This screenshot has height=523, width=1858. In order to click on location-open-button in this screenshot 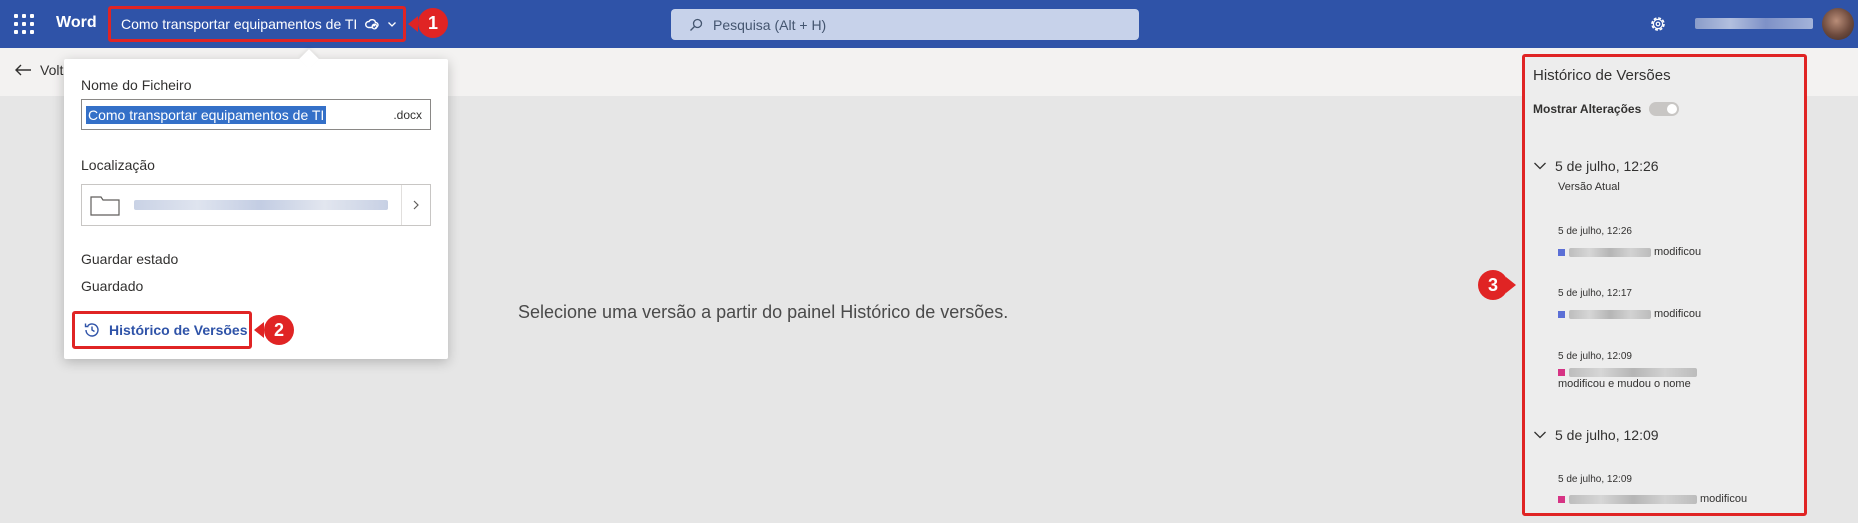, I will do `click(415, 205)`.